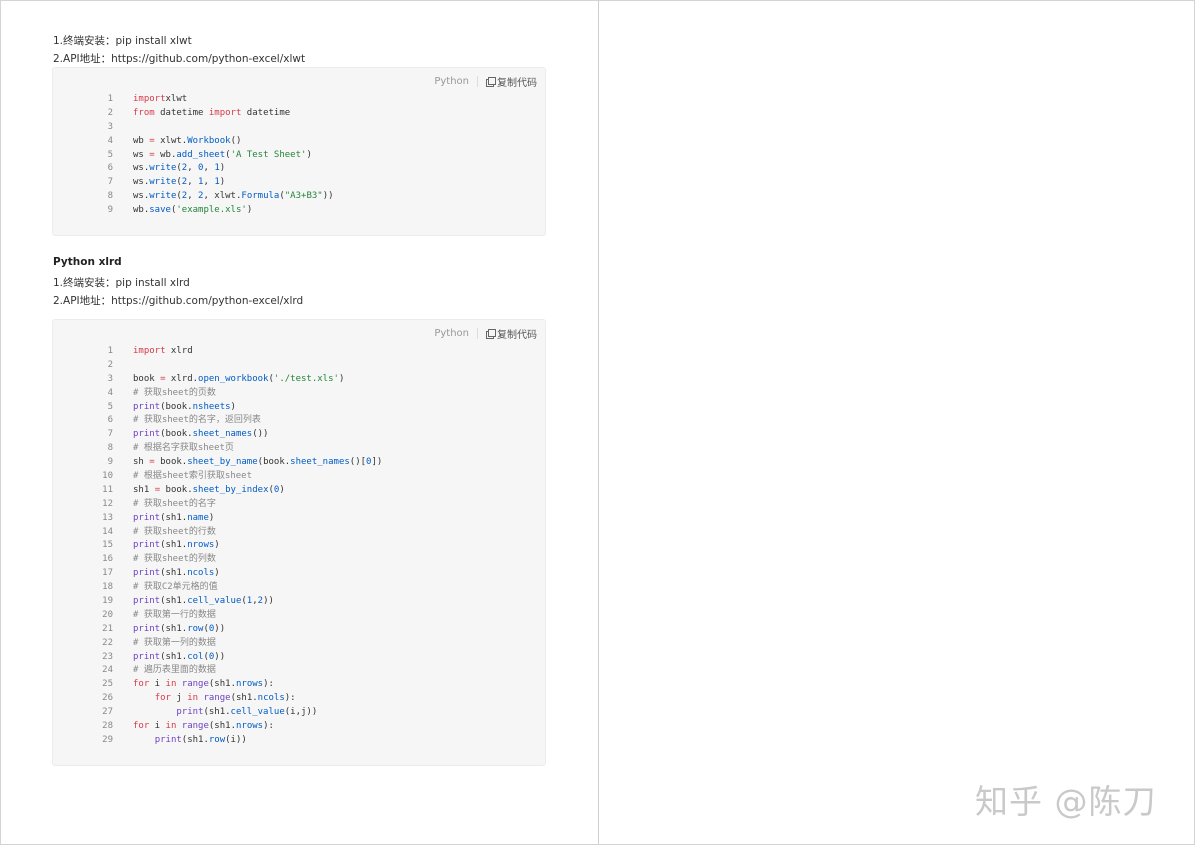  Describe the element at coordinates (225, 112) in the screenshot. I see `code-token: import` at that location.